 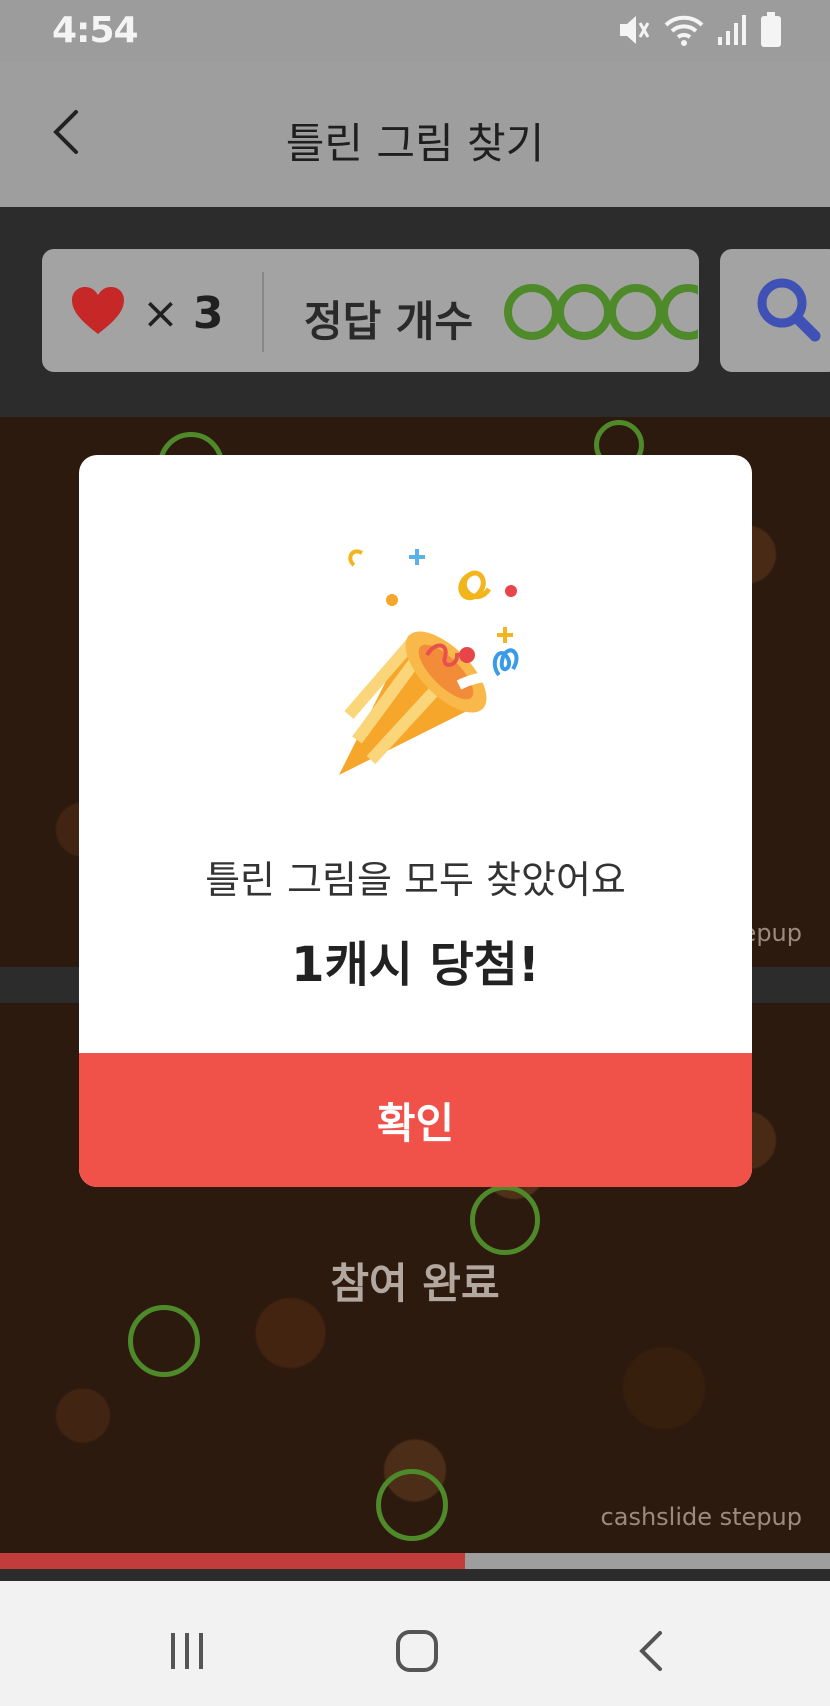 I want to click on app-bar: 틀린 그림 찾기, so click(x=415, y=134).